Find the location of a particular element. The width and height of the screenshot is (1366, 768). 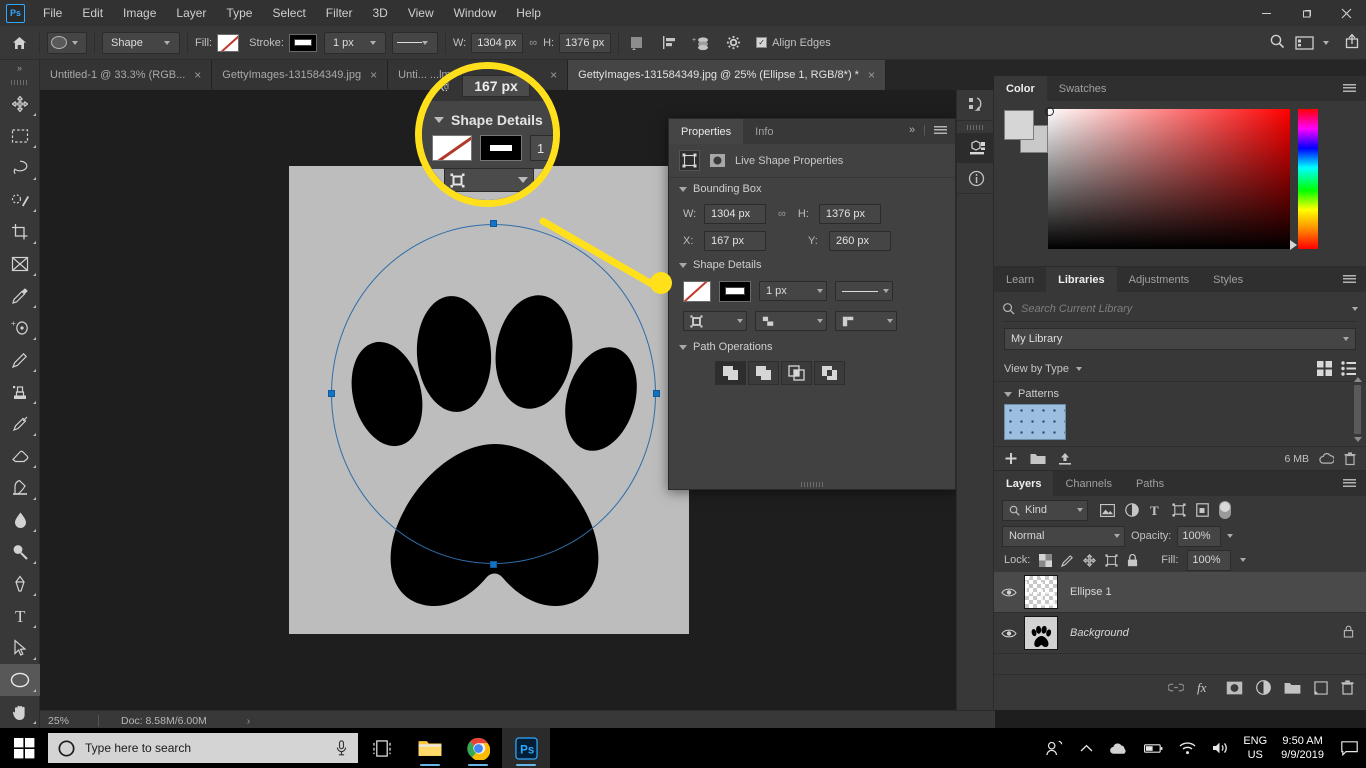

magnified-x-input: 167 px is located at coordinates (496, 86).